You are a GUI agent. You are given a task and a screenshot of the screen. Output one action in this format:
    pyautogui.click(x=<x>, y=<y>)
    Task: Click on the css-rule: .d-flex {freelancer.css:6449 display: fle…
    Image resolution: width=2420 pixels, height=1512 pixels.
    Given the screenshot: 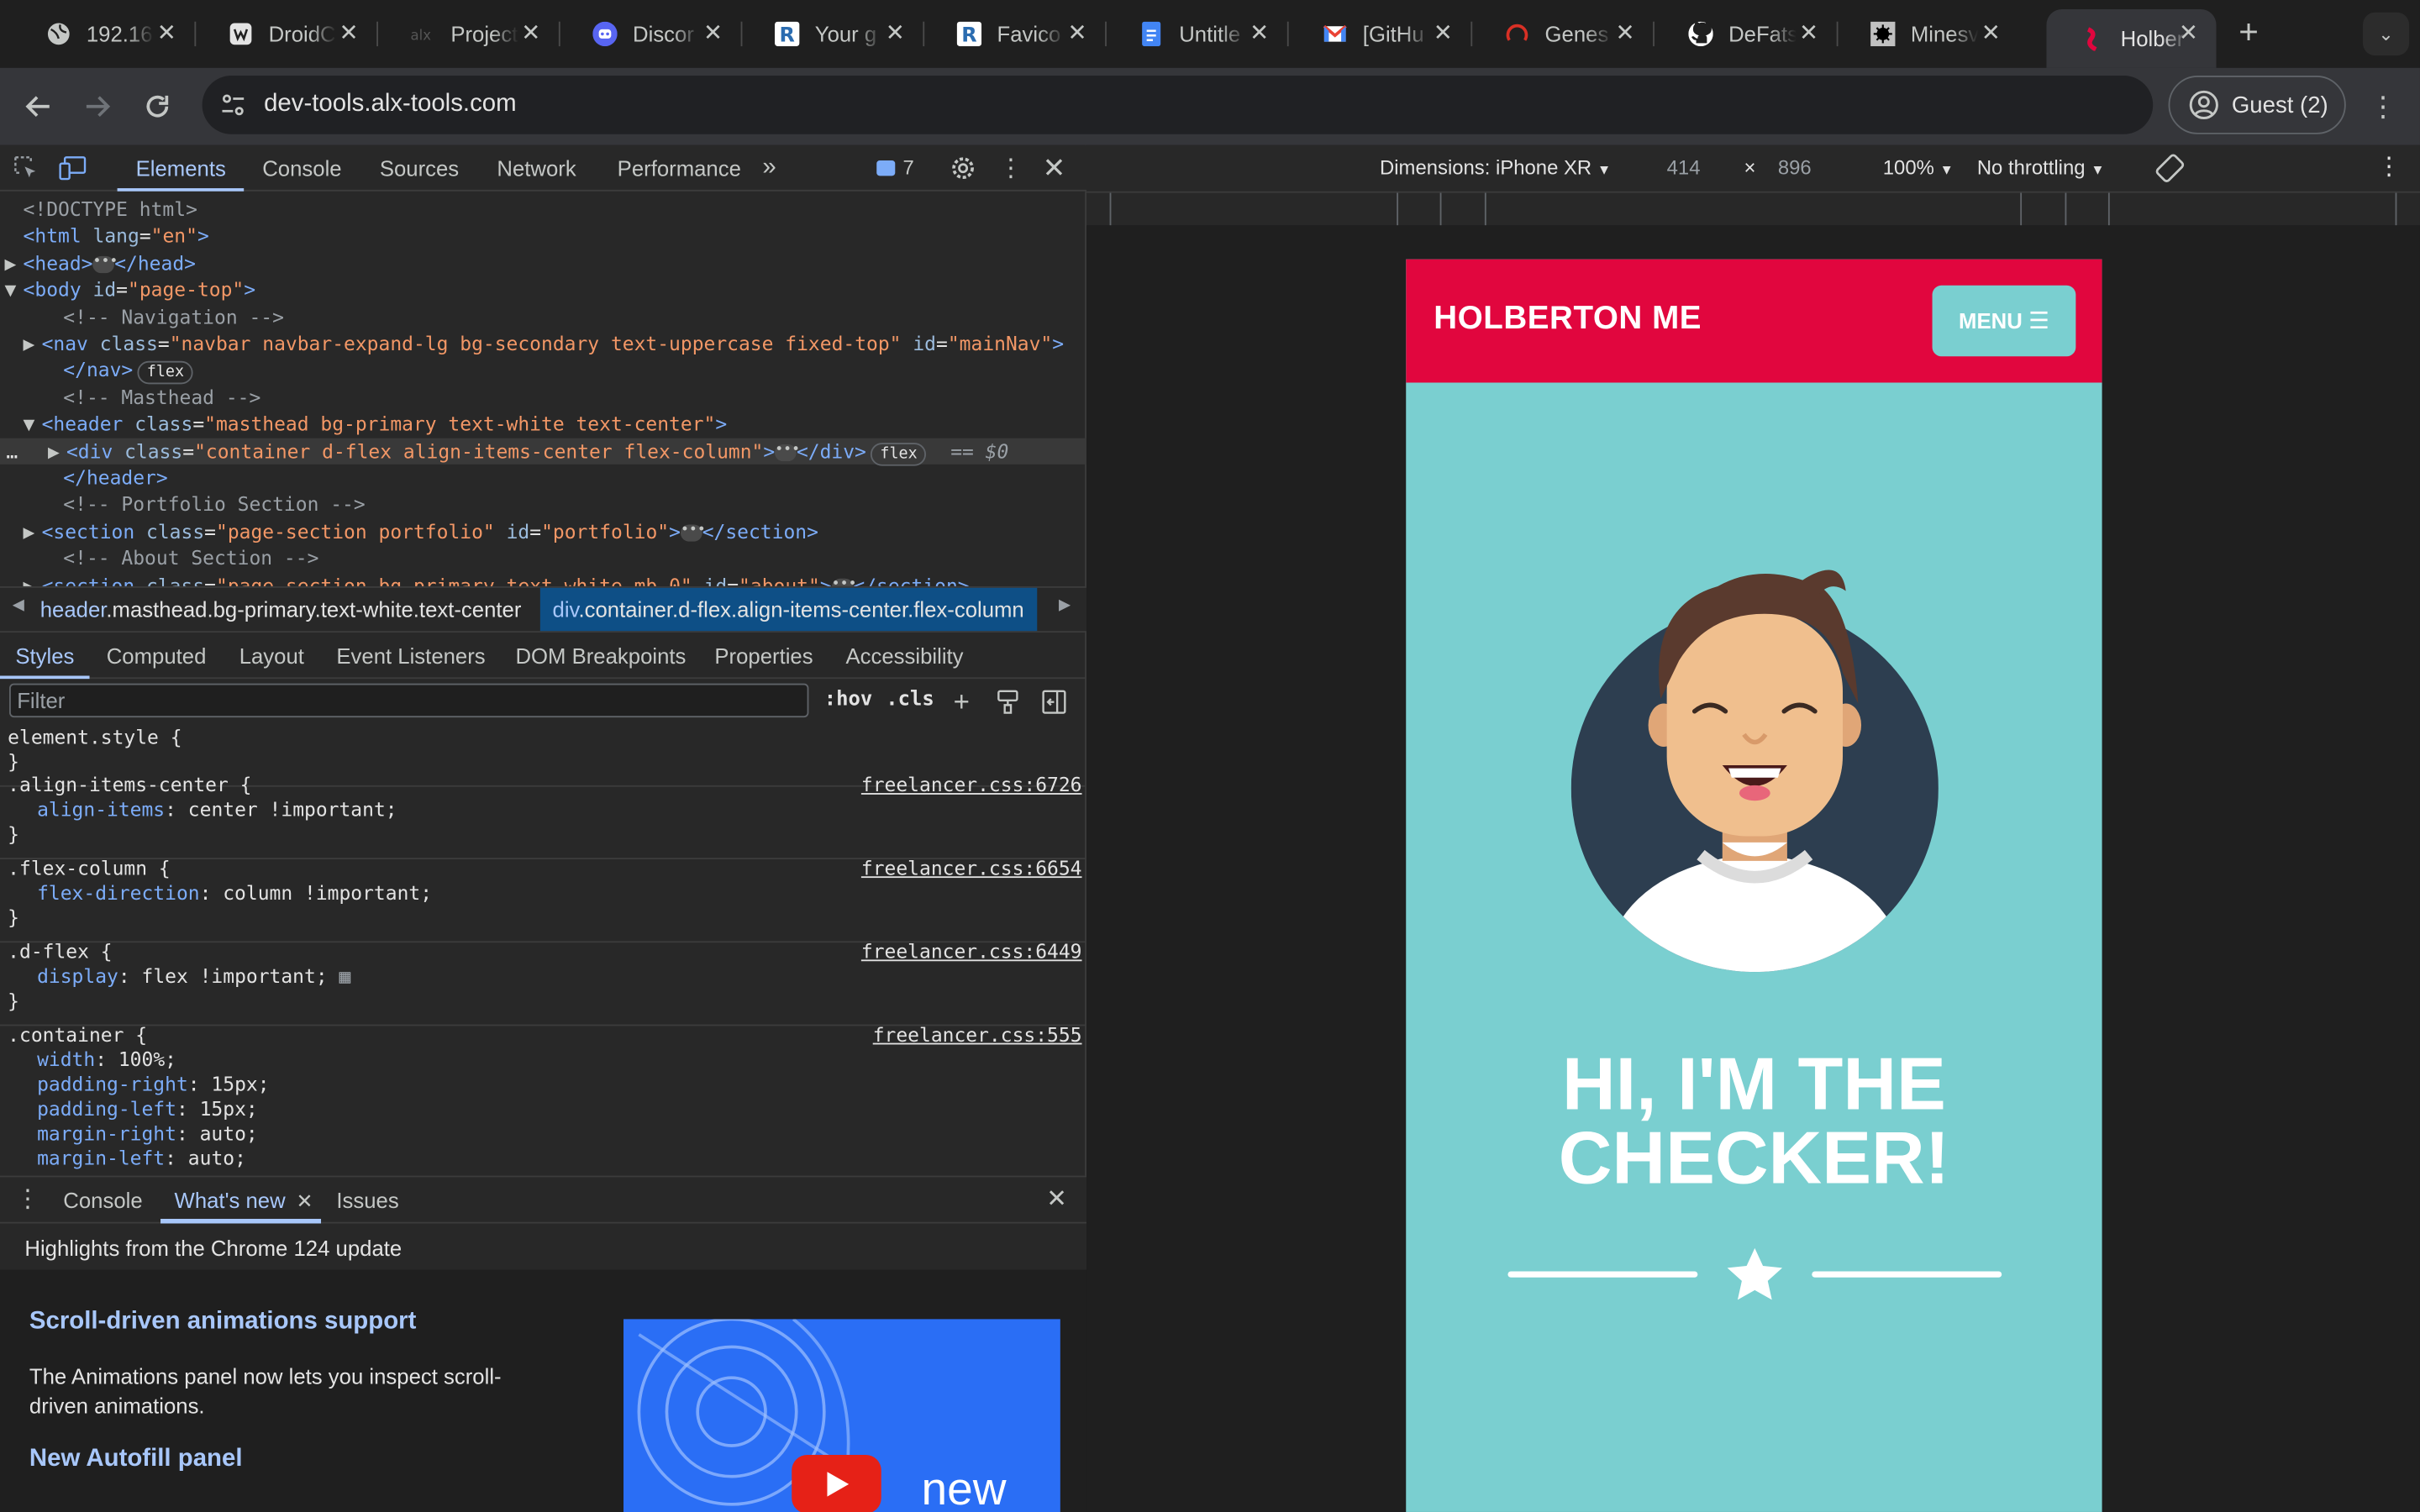 What is the action you would take?
    pyautogui.click(x=543, y=983)
    